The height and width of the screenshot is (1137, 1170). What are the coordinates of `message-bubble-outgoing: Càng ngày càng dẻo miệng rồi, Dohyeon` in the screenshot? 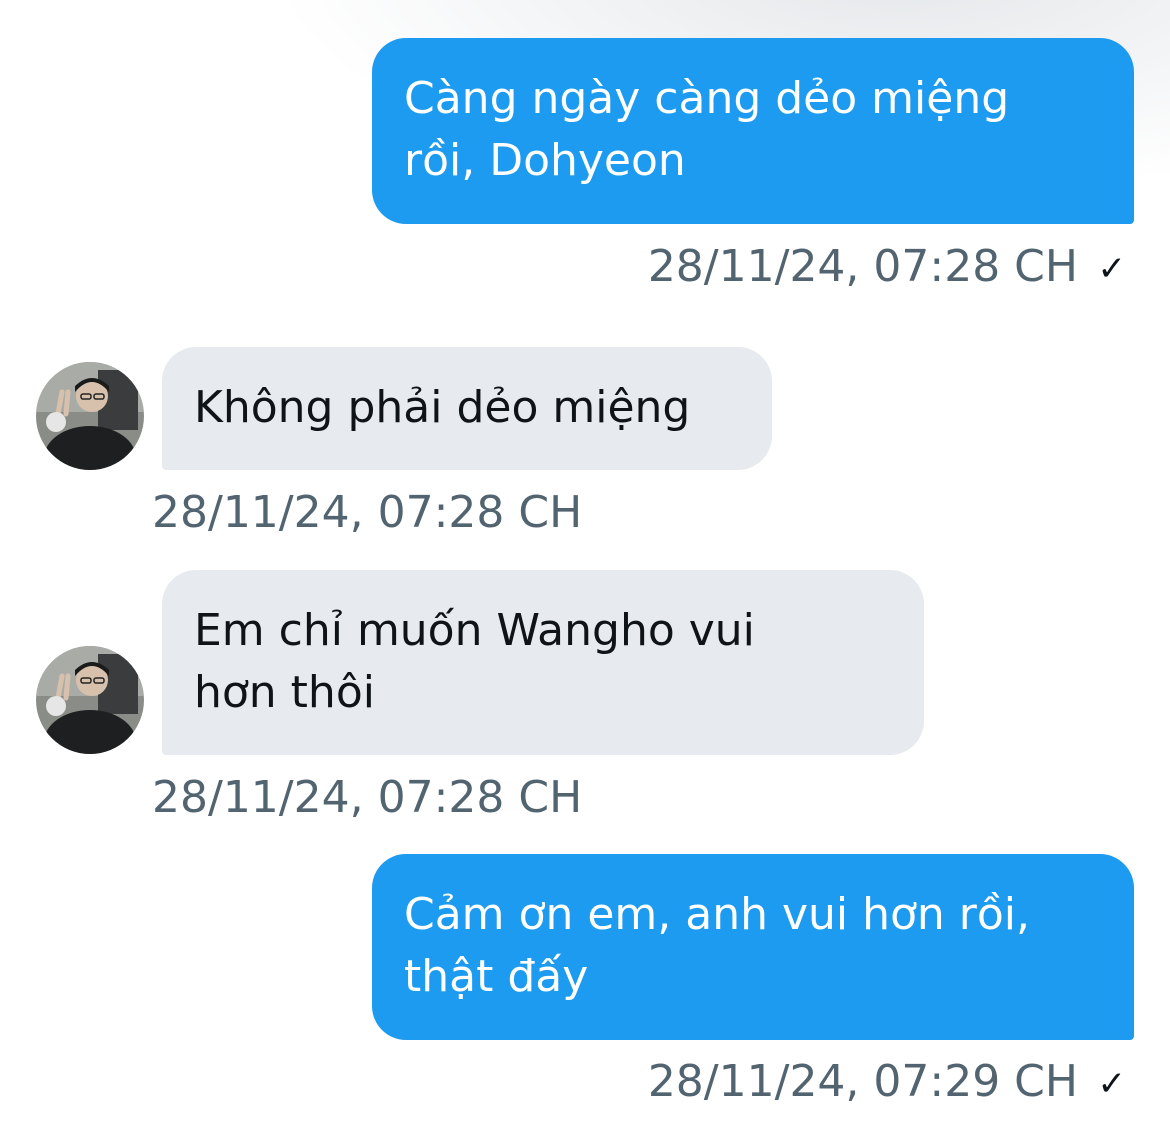 It's located at (753, 131).